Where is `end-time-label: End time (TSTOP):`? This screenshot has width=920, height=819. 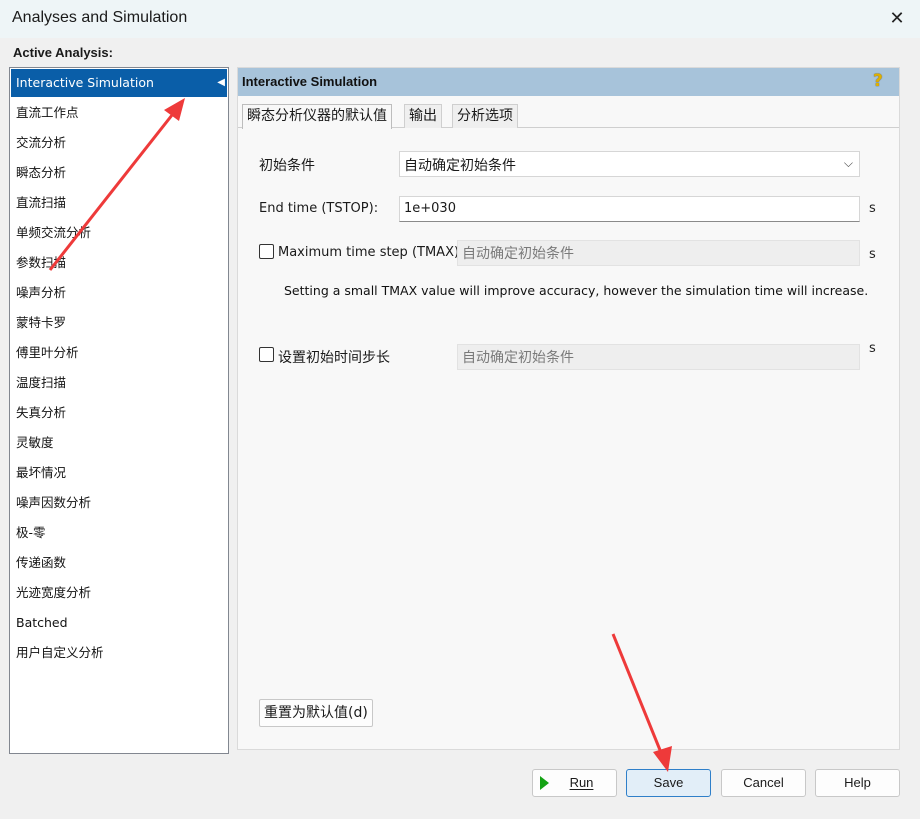 end-time-label: End time (TSTOP): is located at coordinates (319, 208).